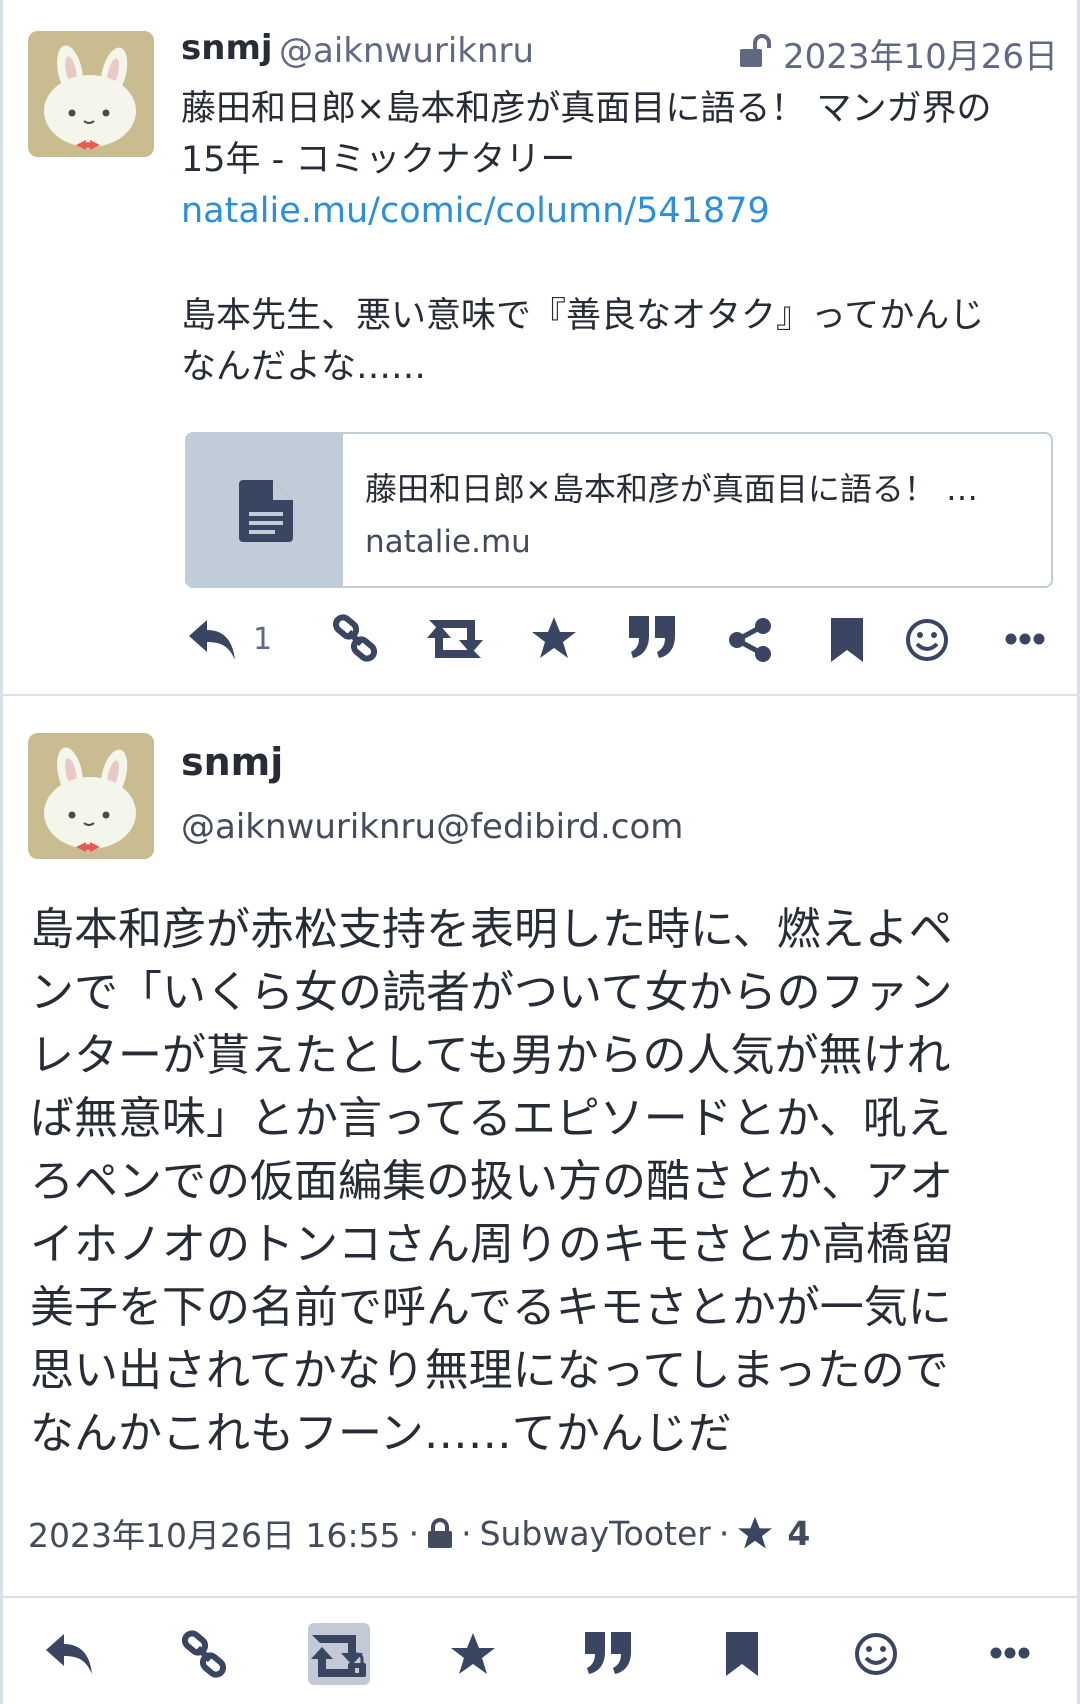 This screenshot has width=1080, height=1704. What do you see at coordinates (432, 827) in the screenshot?
I see `account-handle: @aiknwuriknru@fedibird.com` at bounding box center [432, 827].